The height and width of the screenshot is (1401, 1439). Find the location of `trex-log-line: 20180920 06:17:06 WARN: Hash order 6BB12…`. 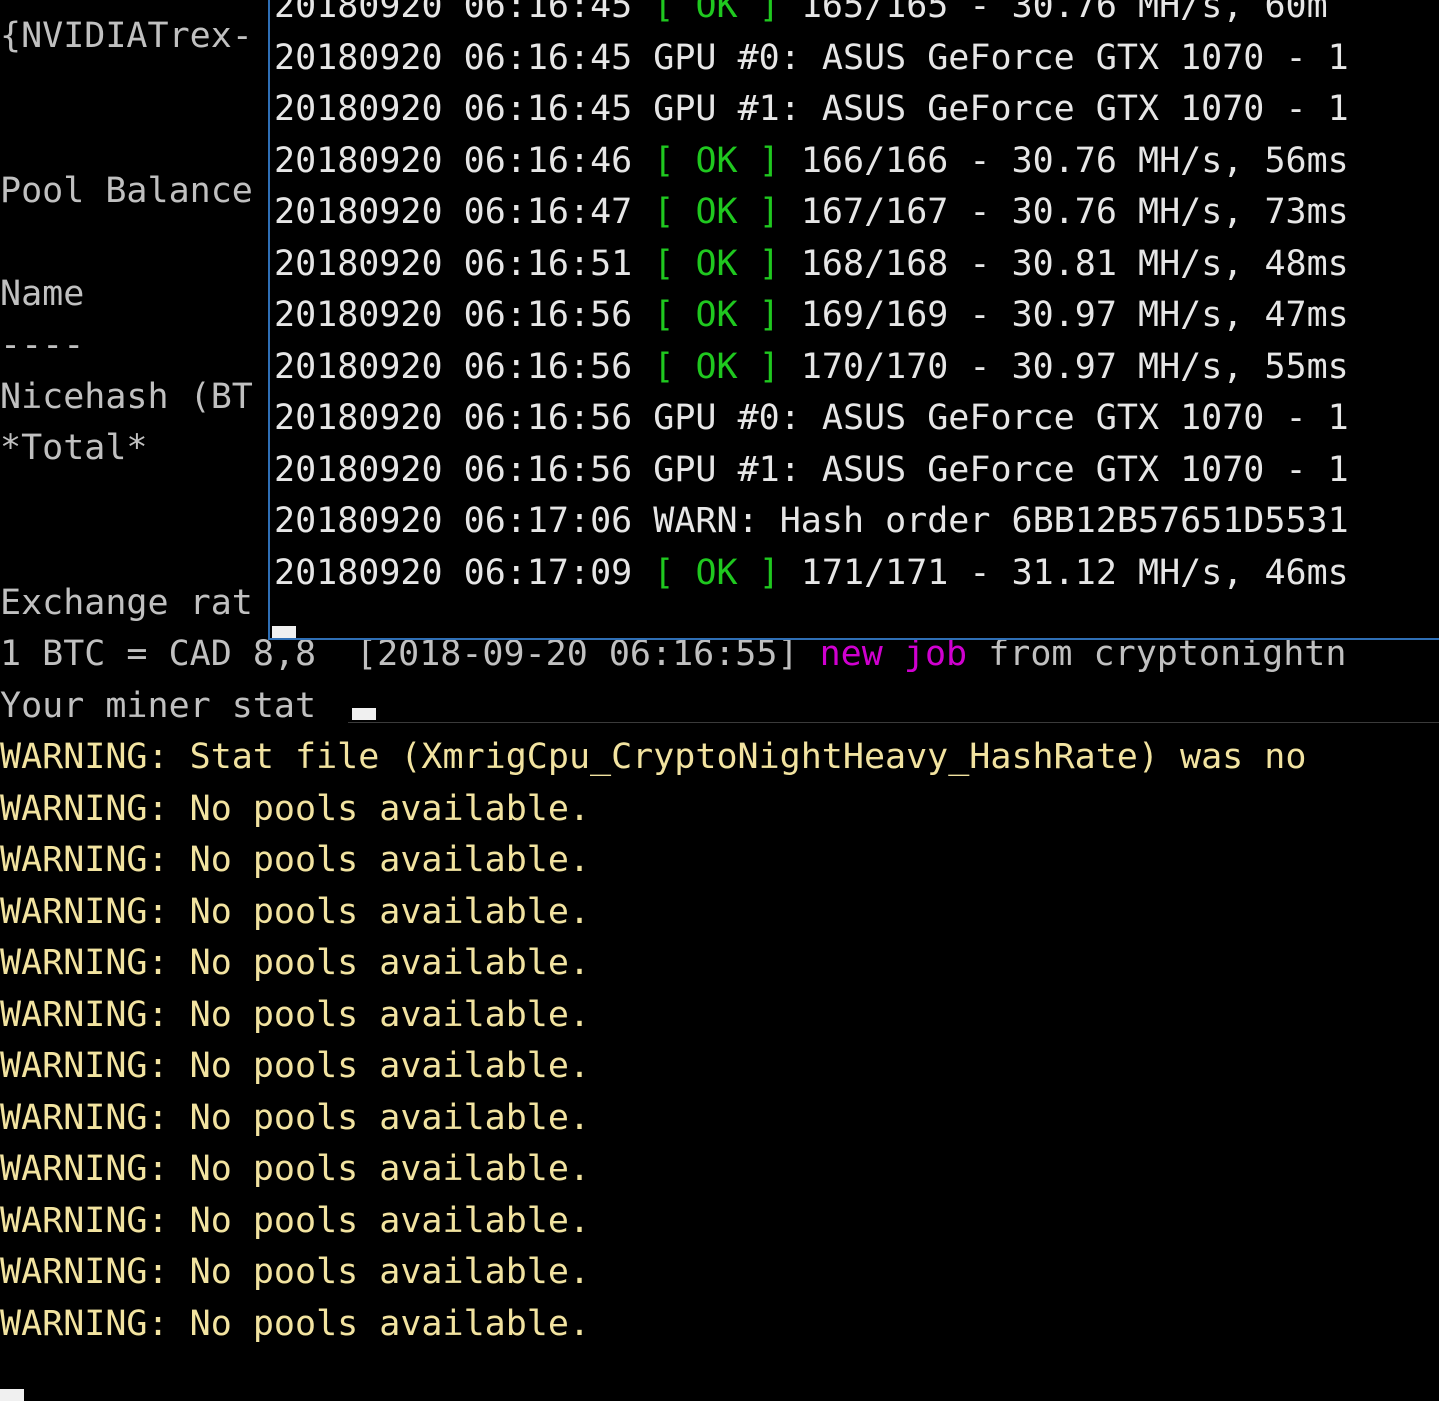

trex-log-line: 20180920 06:17:06 WARN: Hash order 6BB12… is located at coordinates (856, 521).